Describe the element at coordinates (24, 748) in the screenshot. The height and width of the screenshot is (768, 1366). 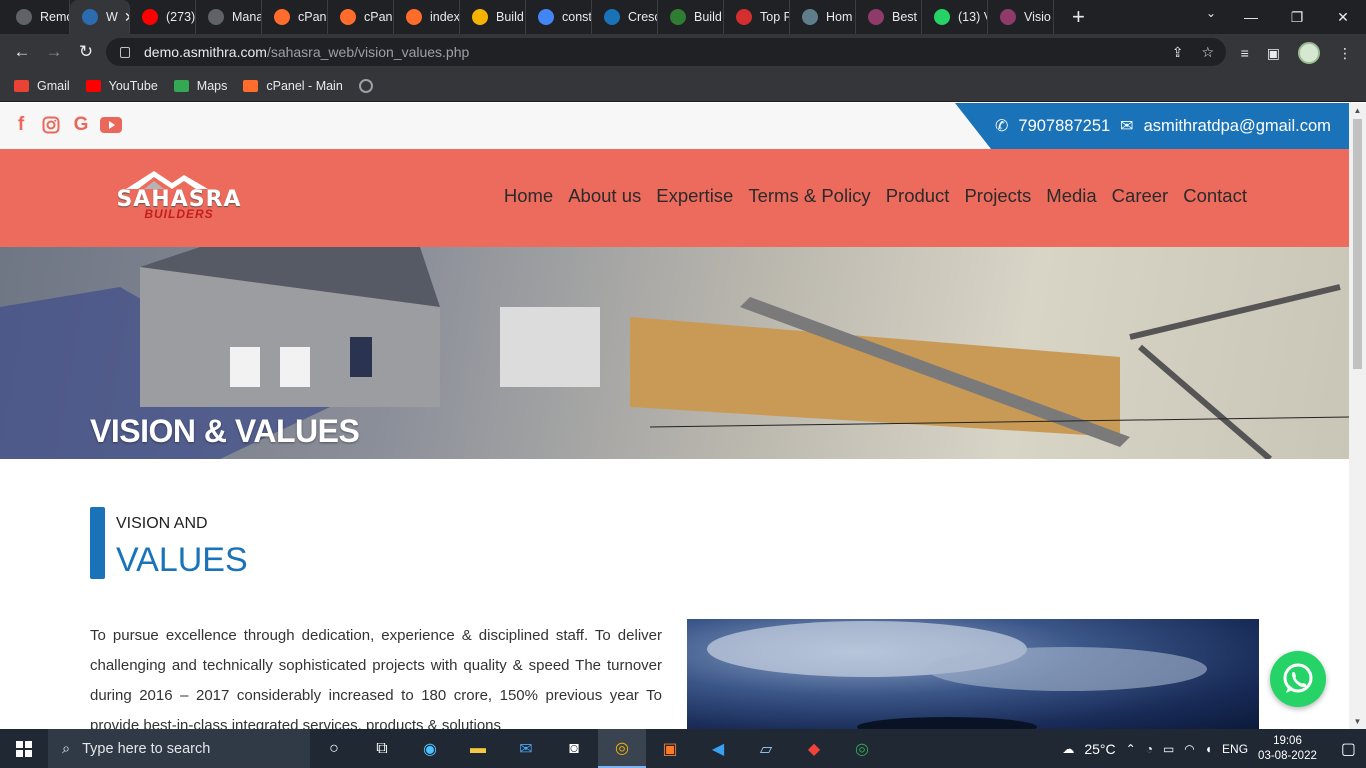
I see `windows-start-icon` at that location.